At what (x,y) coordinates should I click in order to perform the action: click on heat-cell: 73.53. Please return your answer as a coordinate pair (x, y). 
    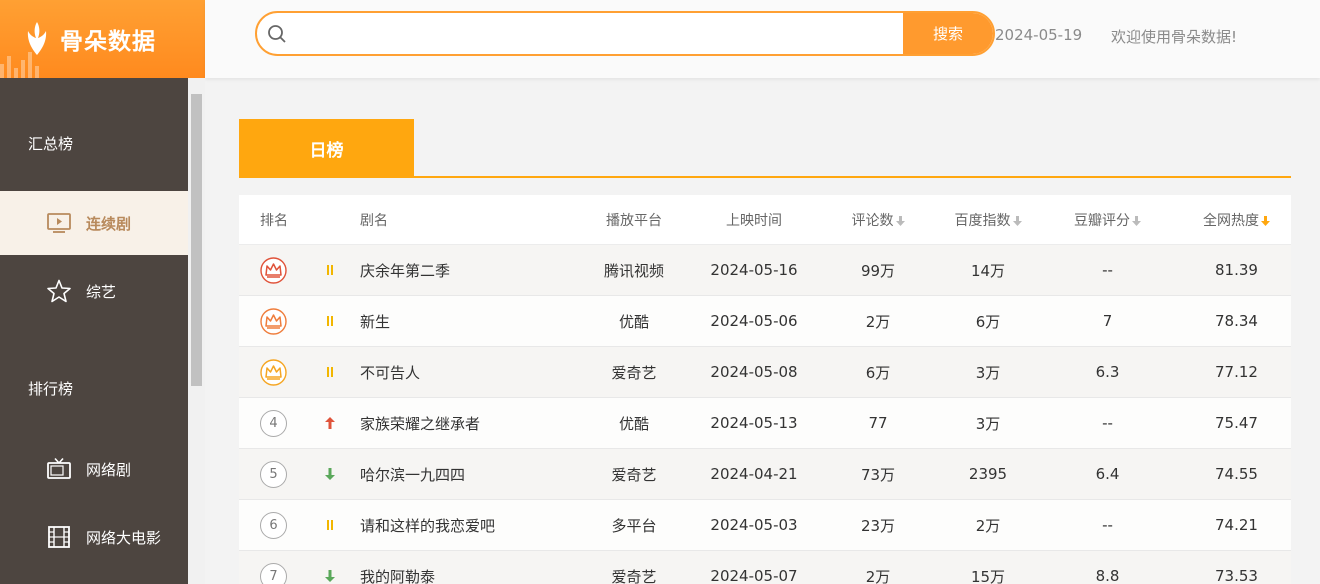
    Looking at the image, I should click on (1236, 575).